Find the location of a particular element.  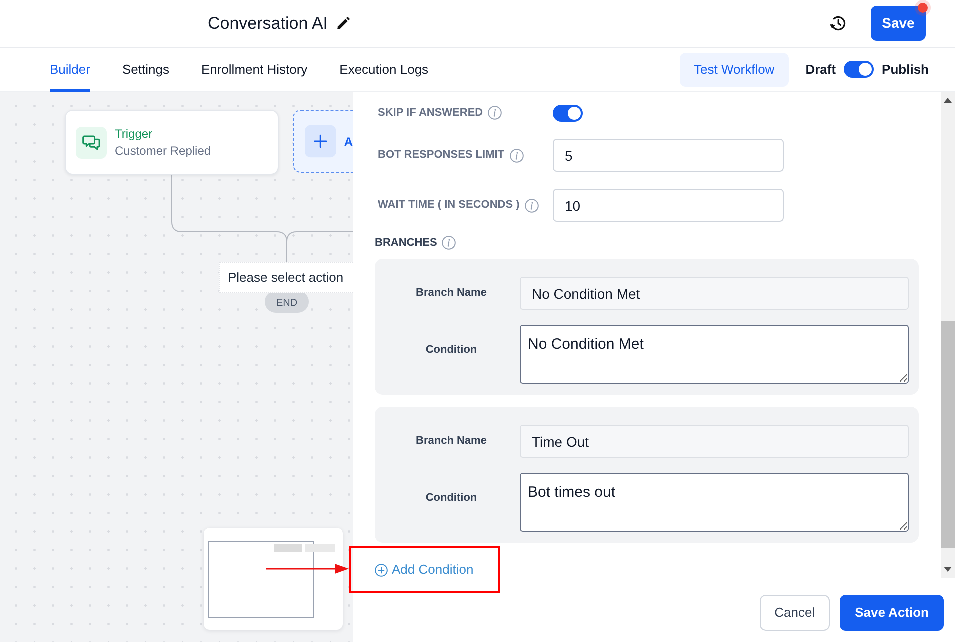

save-action-button: Save Action is located at coordinates (892, 613).